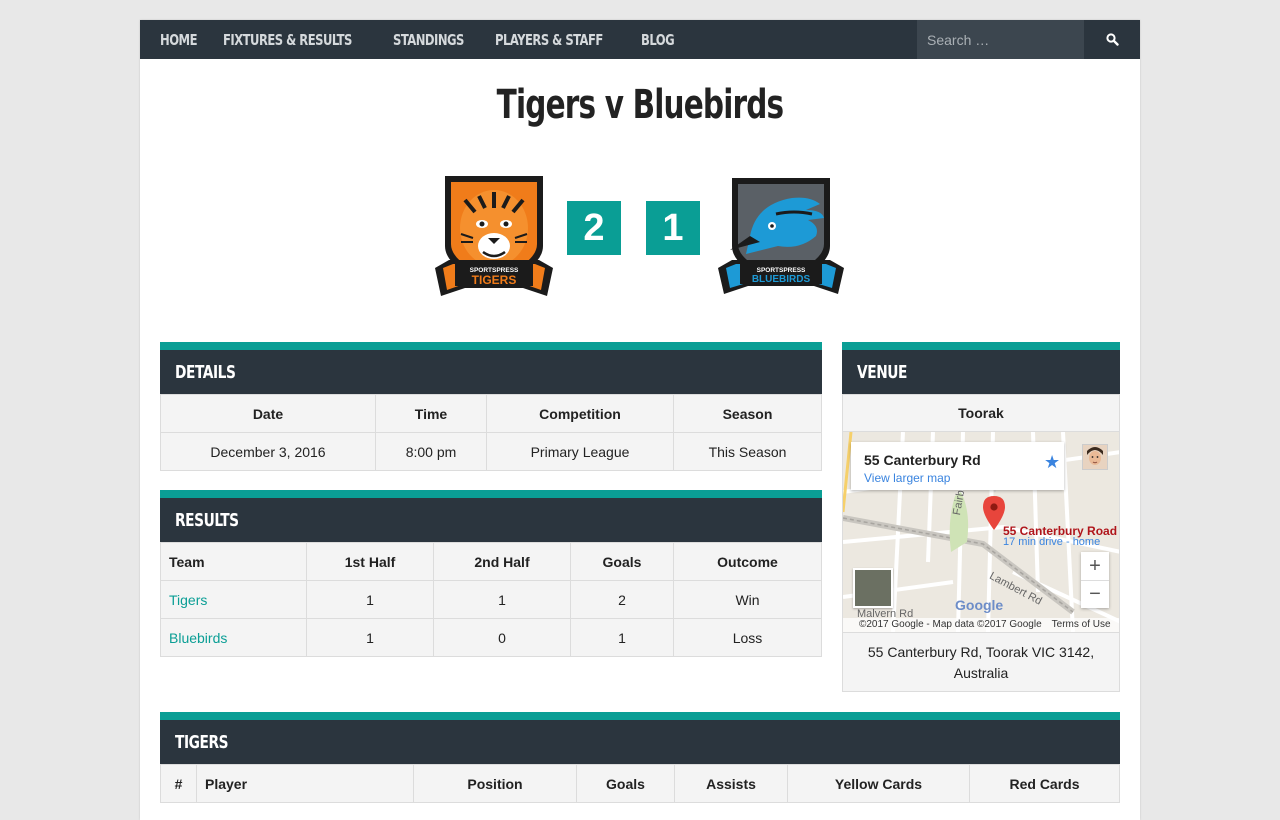  I want to click on results-col-1st-half: 1st Half, so click(370, 561).